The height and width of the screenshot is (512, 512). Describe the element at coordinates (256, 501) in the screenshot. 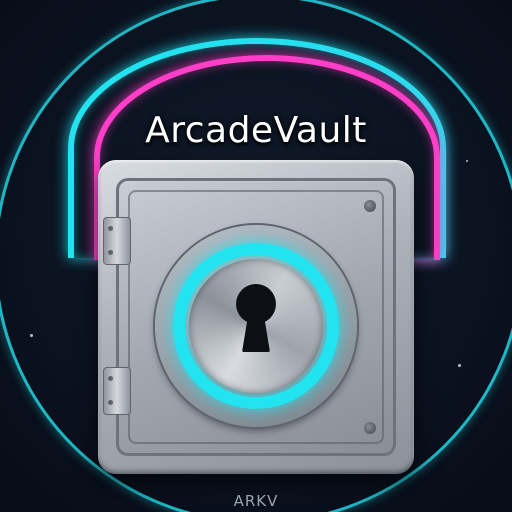

I see `brand-caption: ARKV` at that location.